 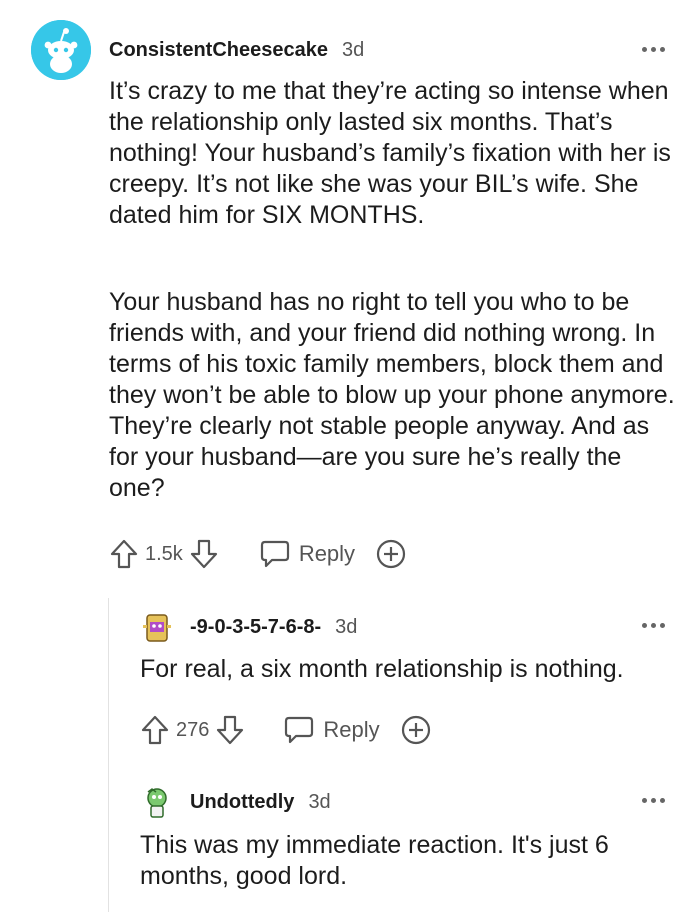 I want to click on comment-actions: 1.5k Reply, so click(x=258, y=554).